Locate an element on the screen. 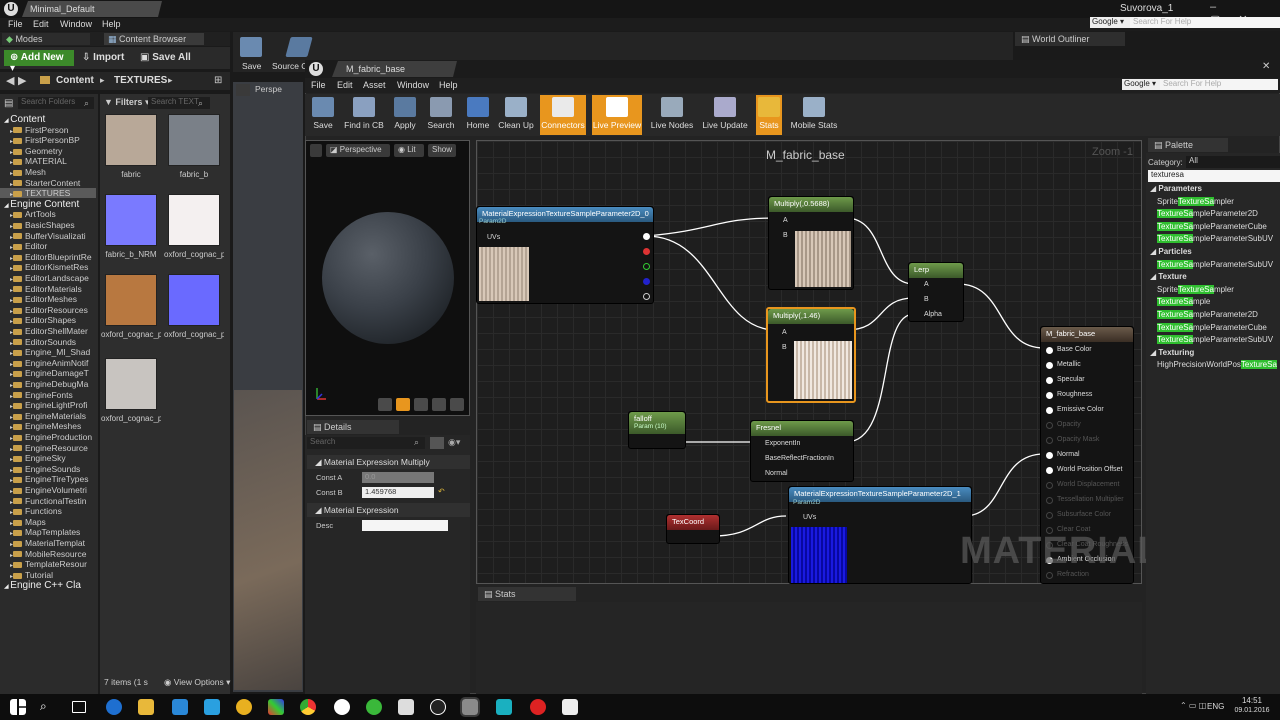  node-multiply-2: Multiply(,1.46) A B is located at coordinates (811, 355).